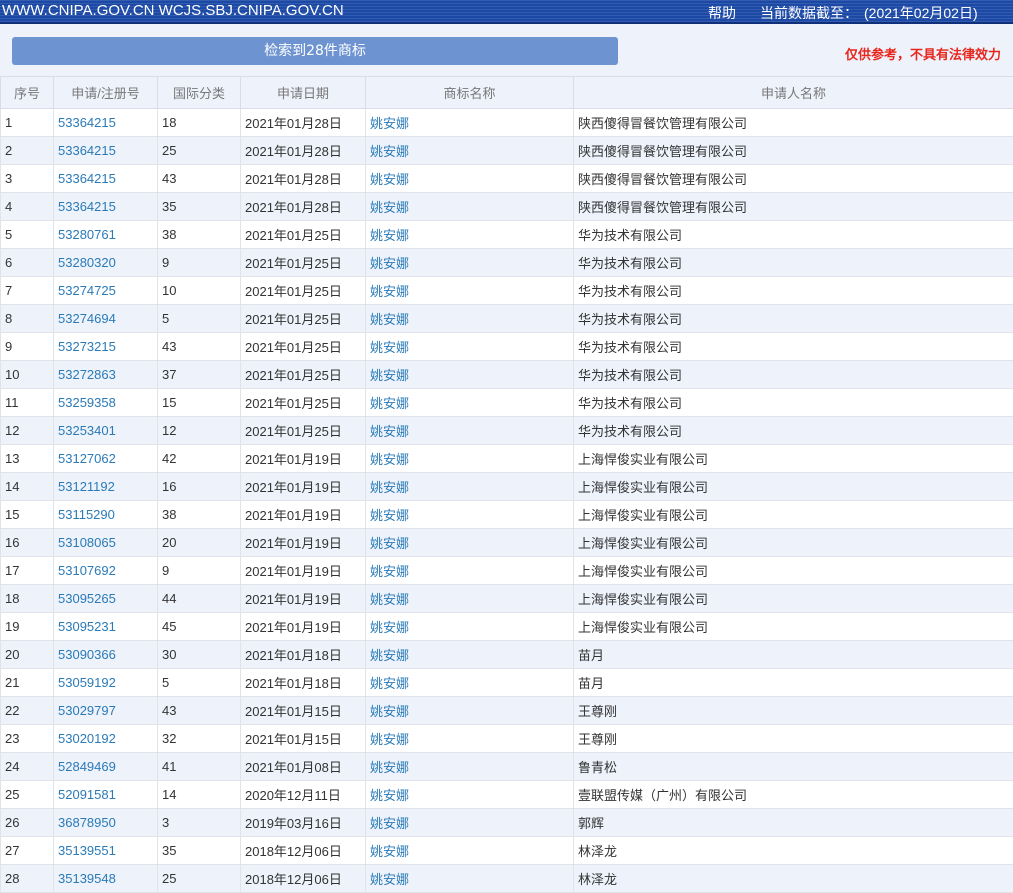 Image resolution: width=1013 pixels, height=893 pixels. Describe the element at coordinates (105, 766) in the screenshot. I see `reg-number-link: 52849469` at that location.